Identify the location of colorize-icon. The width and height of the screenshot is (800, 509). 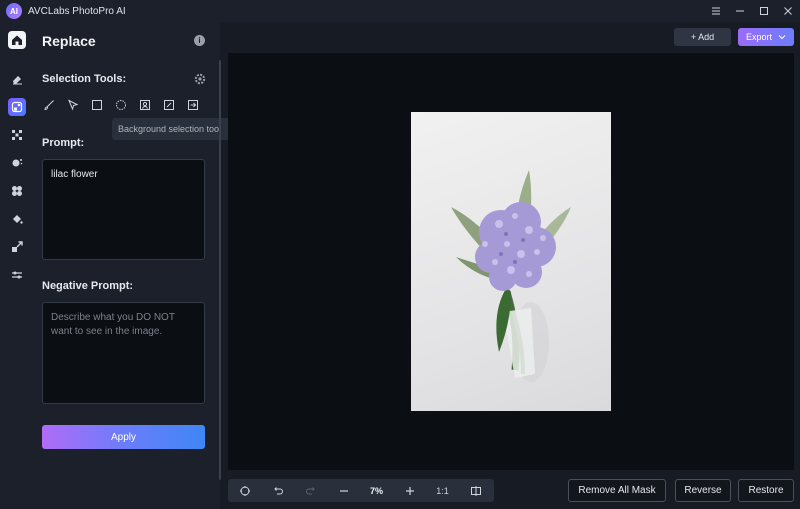
(17, 219).